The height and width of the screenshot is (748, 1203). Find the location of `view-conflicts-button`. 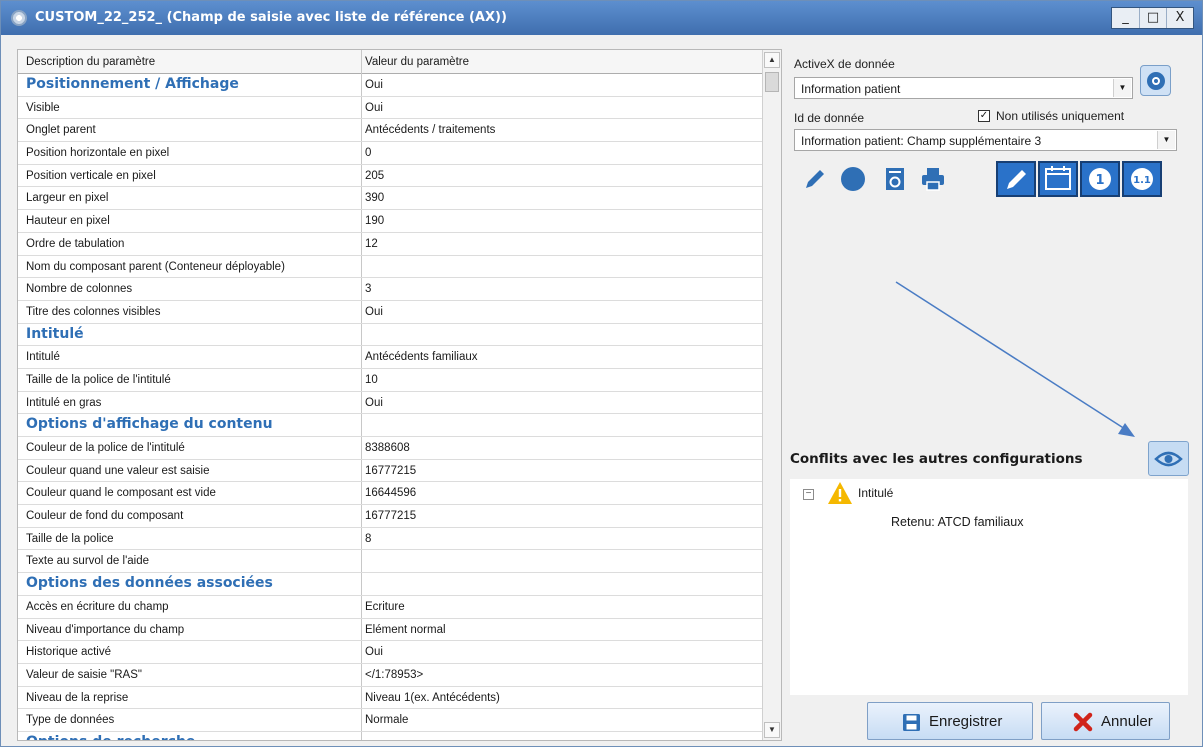

view-conflicts-button is located at coordinates (1168, 458).